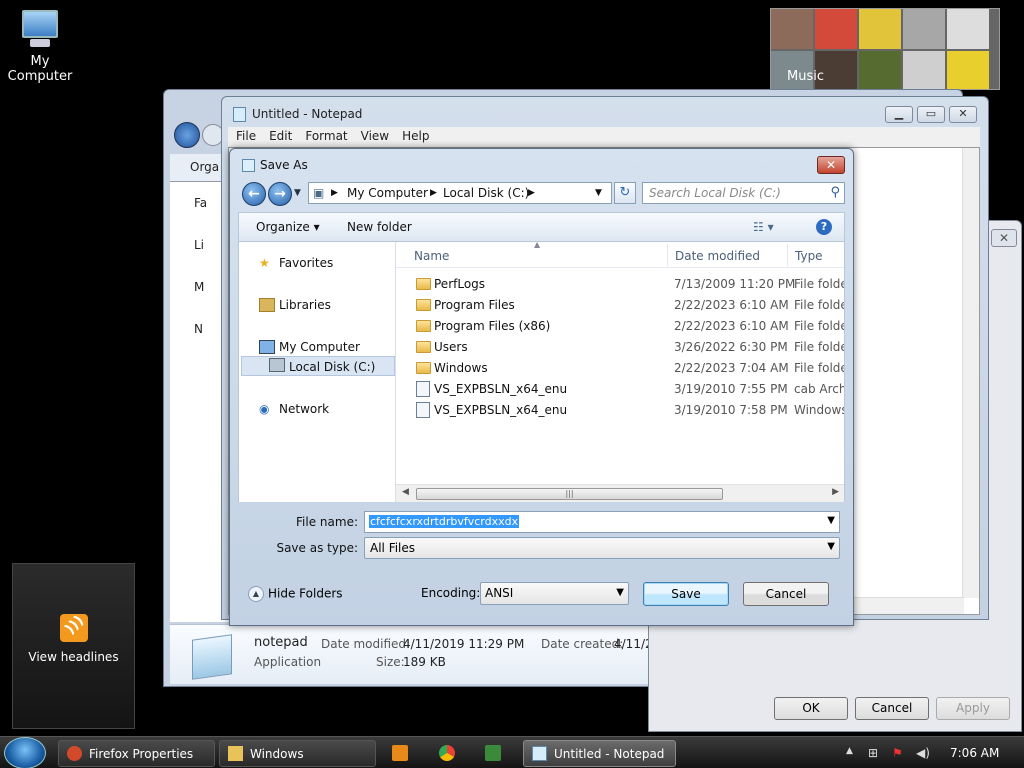  What do you see at coordinates (717, 256) in the screenshot?
I see `column-date-modified: Date modified` at bounding box center [717, 256].